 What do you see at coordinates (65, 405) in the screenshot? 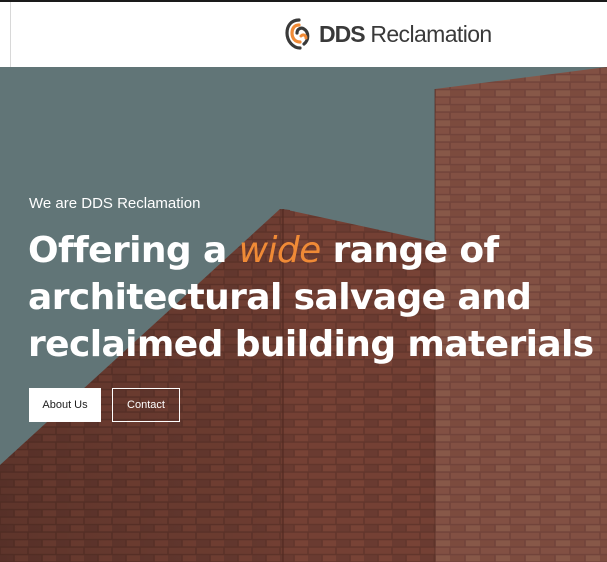
I see `about-us-button: About Us` at bounding box center [65, 405].